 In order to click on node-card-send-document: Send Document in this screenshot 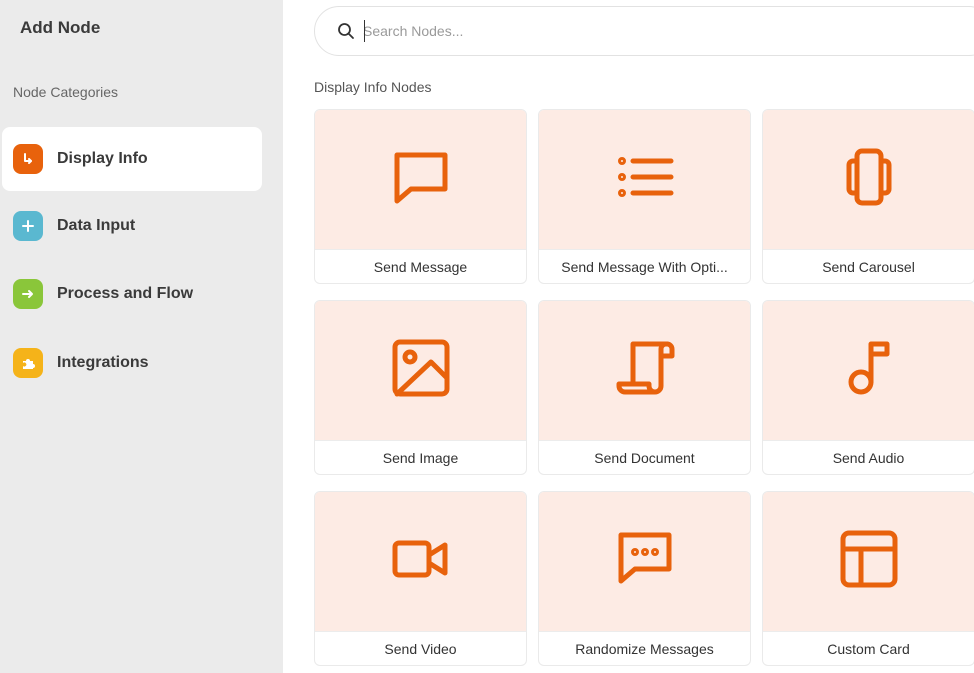, I will do `click(644, 387)`.